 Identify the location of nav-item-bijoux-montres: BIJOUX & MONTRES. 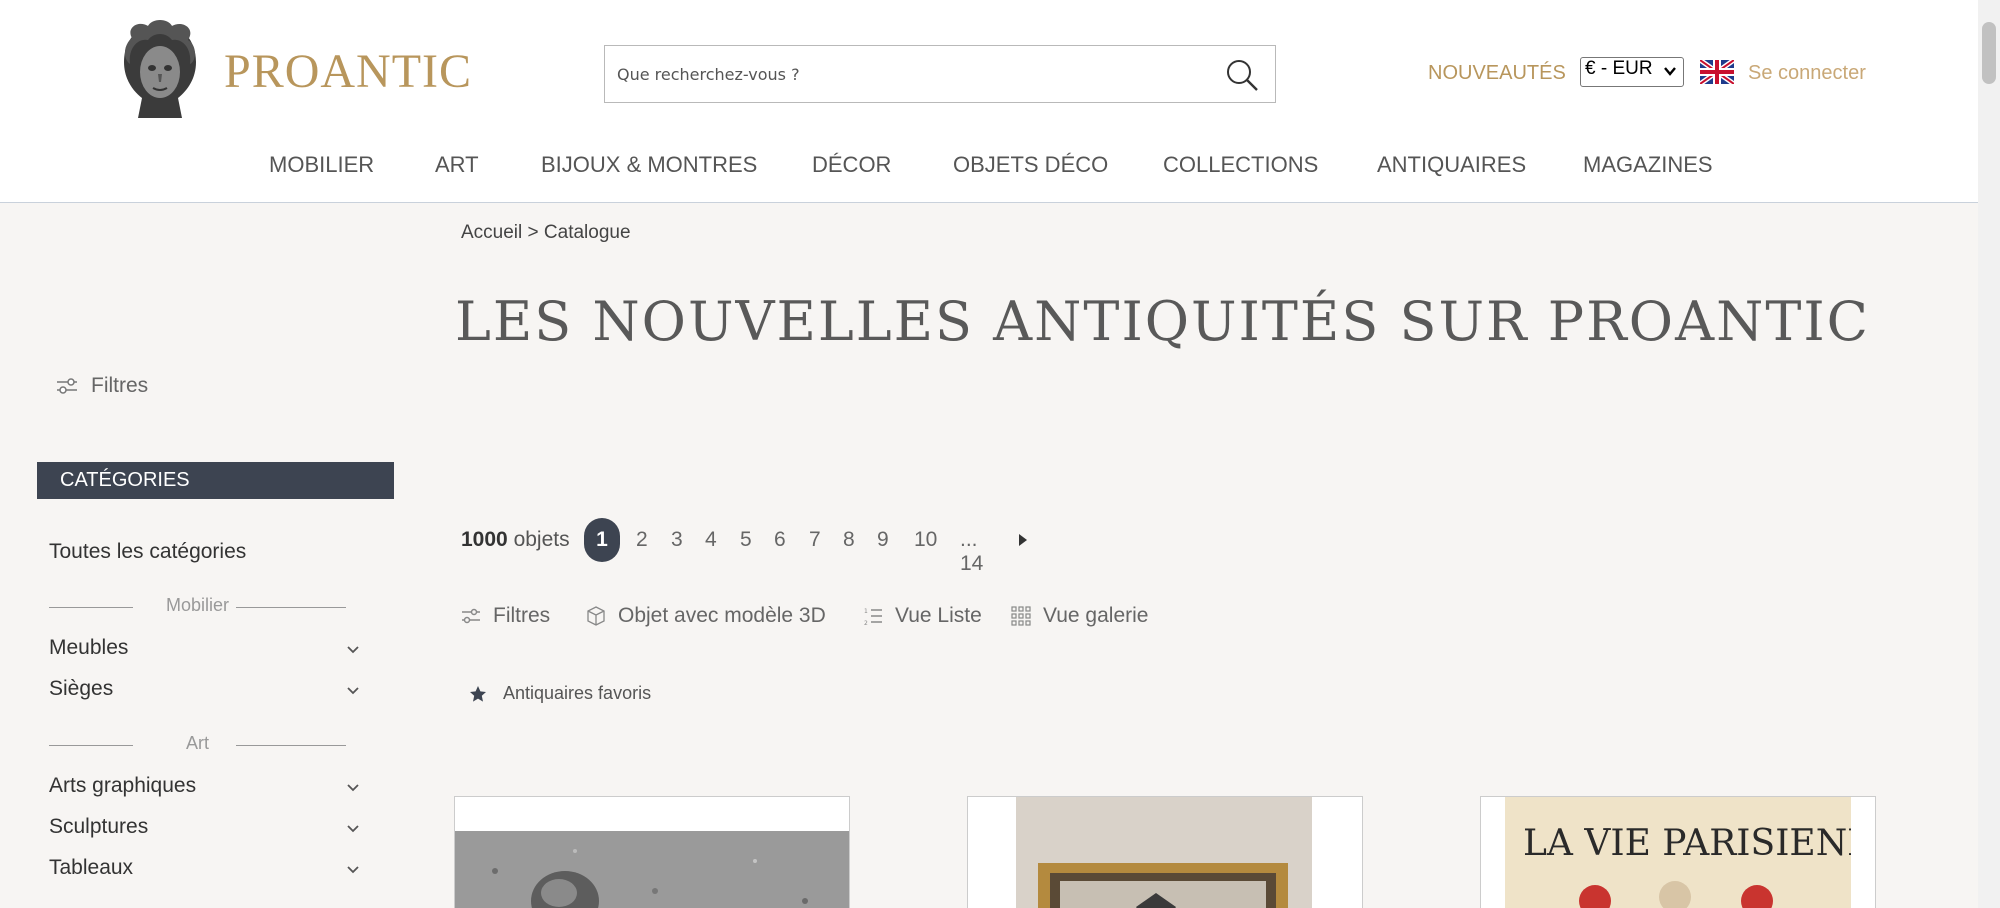
(649, 165).